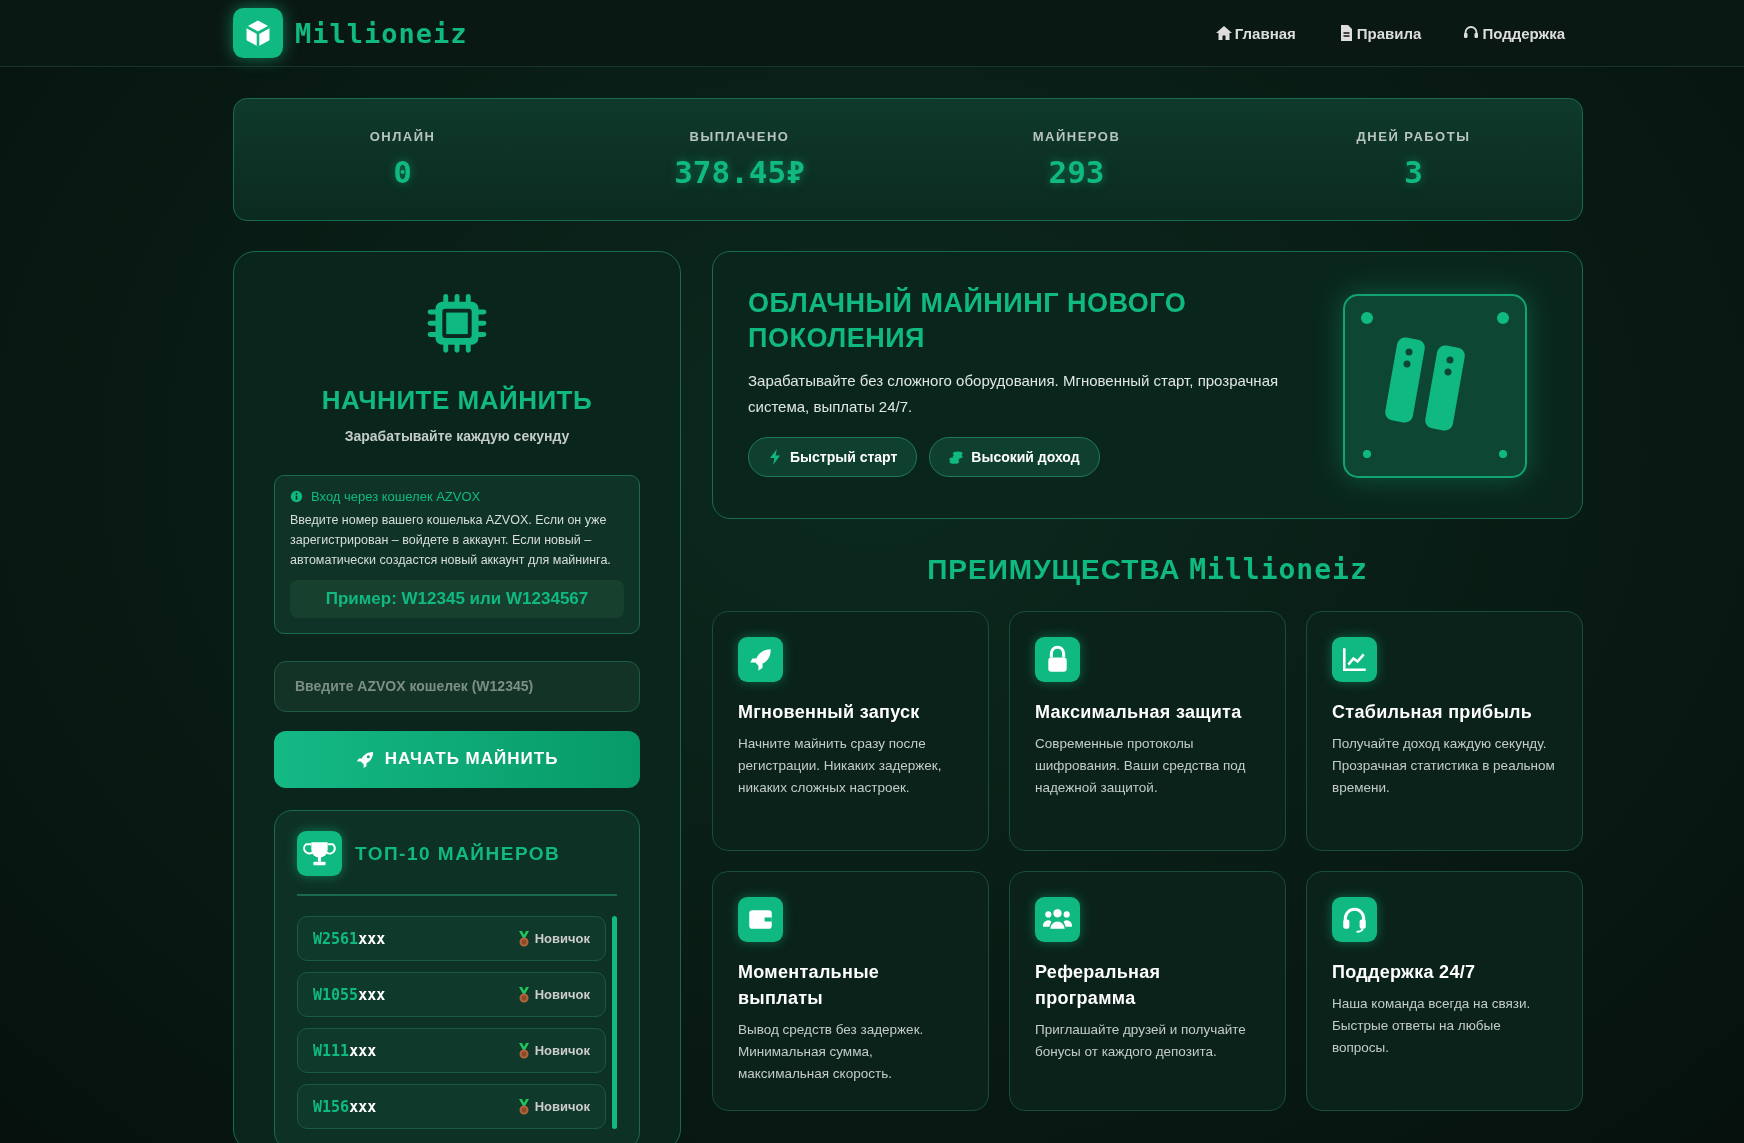 This screenshot has height=1143, width=1744. Describe the element at coordinates (457, 400) in the screenshot. I see `login-title: НАЧНИТЕ МАЙНИТЬ` at that location.